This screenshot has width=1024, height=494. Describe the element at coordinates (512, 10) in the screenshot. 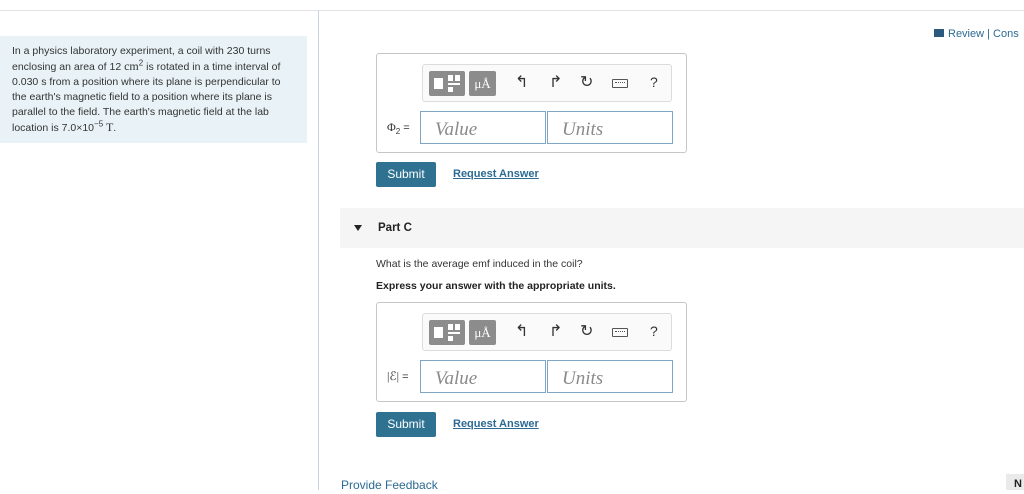

I see `top-divider` at that location.